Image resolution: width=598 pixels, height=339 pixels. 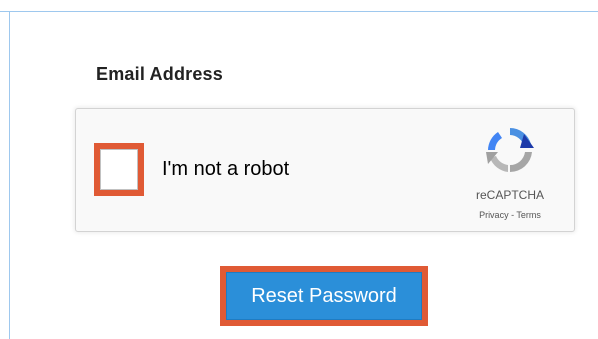 What do you see at coordinates (324, 296) in the screenshot?
I see `reset-password-button: Reset Password` at bounding box center [324, 296].